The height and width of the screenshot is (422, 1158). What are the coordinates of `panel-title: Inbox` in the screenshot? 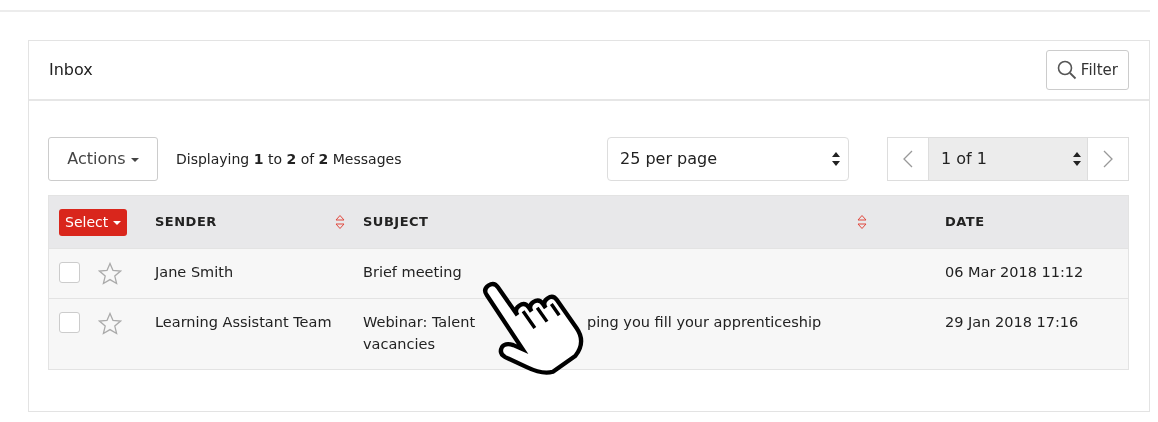 It's located at (71, 70).